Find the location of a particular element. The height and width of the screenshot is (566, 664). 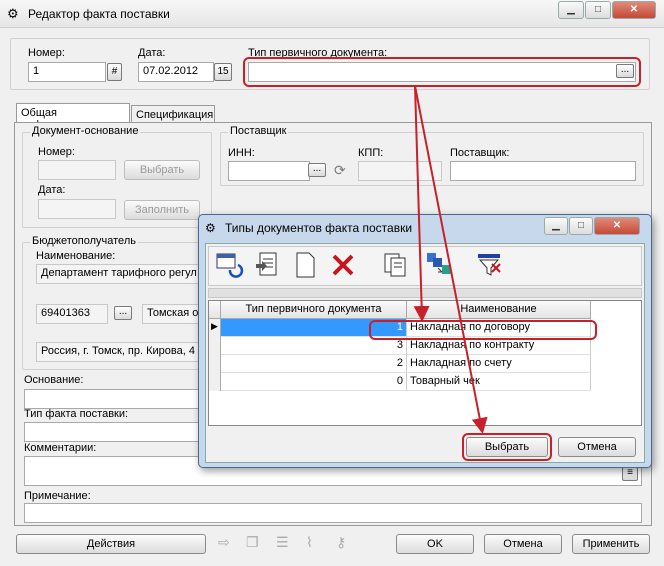

list-doc-icon: ☰ is located at coordinates (285, 543).